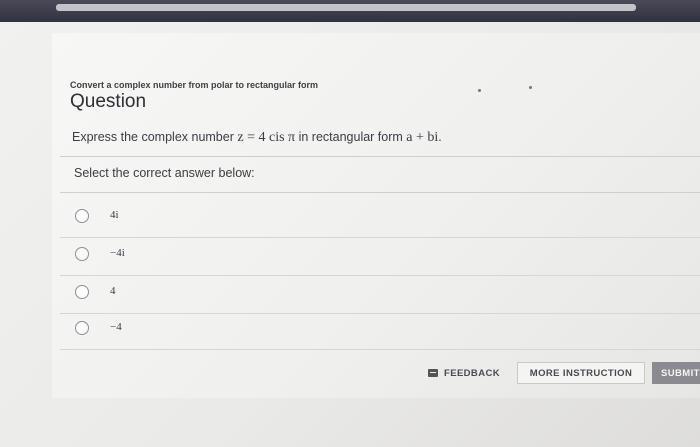  I want to click on submit-label: SUBMIT, so click(680, 373).